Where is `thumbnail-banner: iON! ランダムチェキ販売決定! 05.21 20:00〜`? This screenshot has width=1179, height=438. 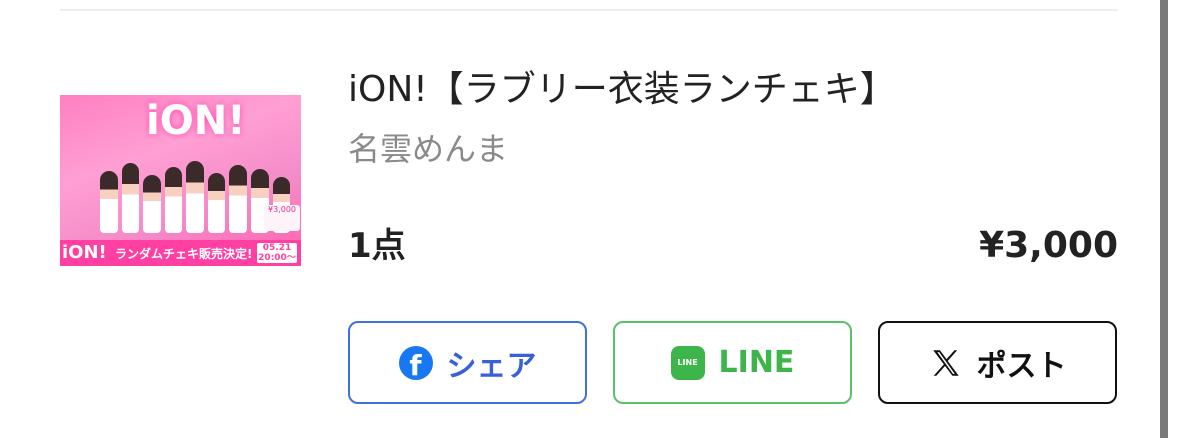 thumbnail-banner: iON! ランダムチェキ販売決定! 05.21 20:00〜 is located at coordinates (180, 253).